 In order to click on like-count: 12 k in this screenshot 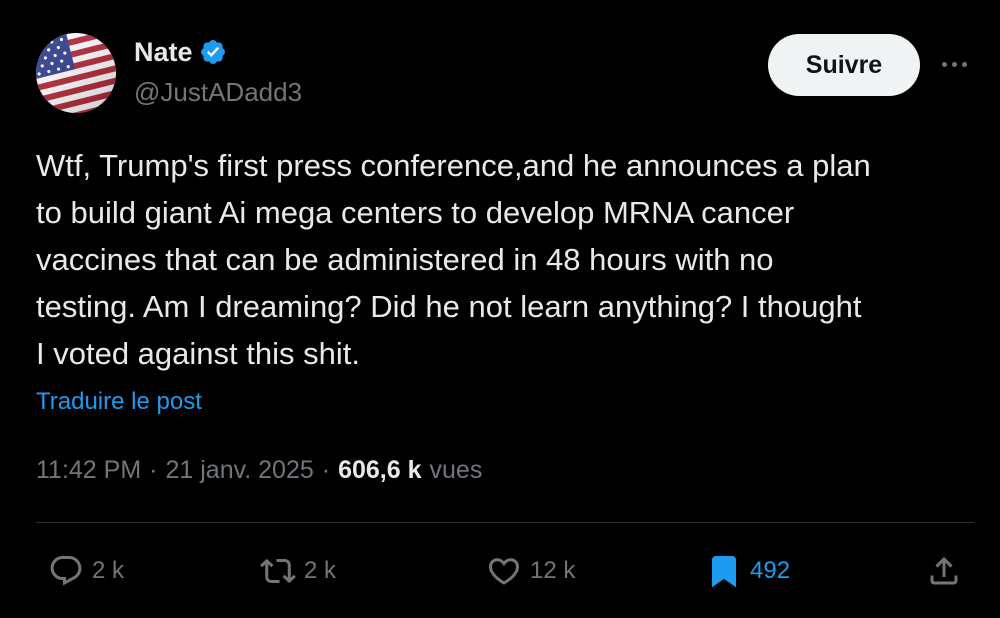, I will do `click(553, 570)`.